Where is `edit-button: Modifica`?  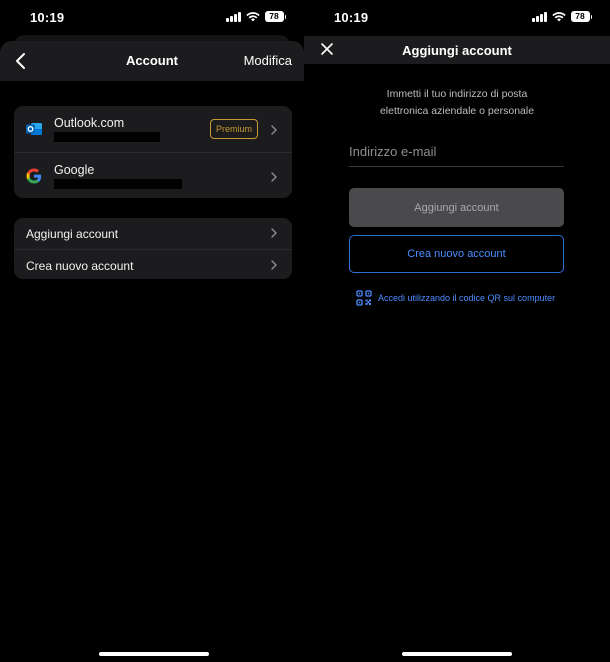
edit-button: Modifica is located at coordinates (268, 60).